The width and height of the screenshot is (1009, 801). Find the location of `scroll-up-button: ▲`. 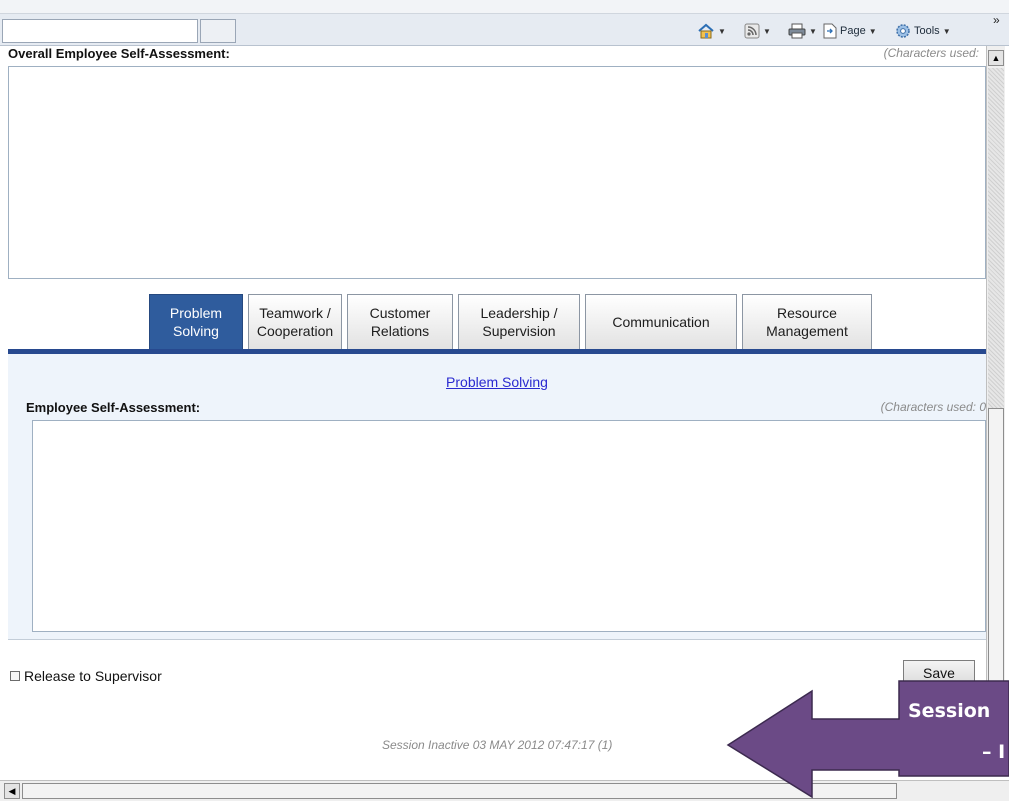

scroll-up-button: ▲ is located at coordinates (996, 58).